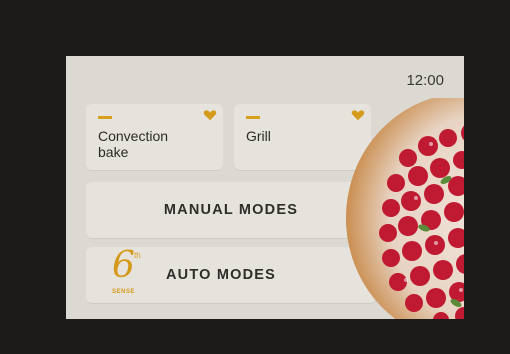 This screenshot has width=510, height=354. Describe the element at coordinates (133, 144) in the screenshot. I see `favorite-label: Convection bake` at that location.